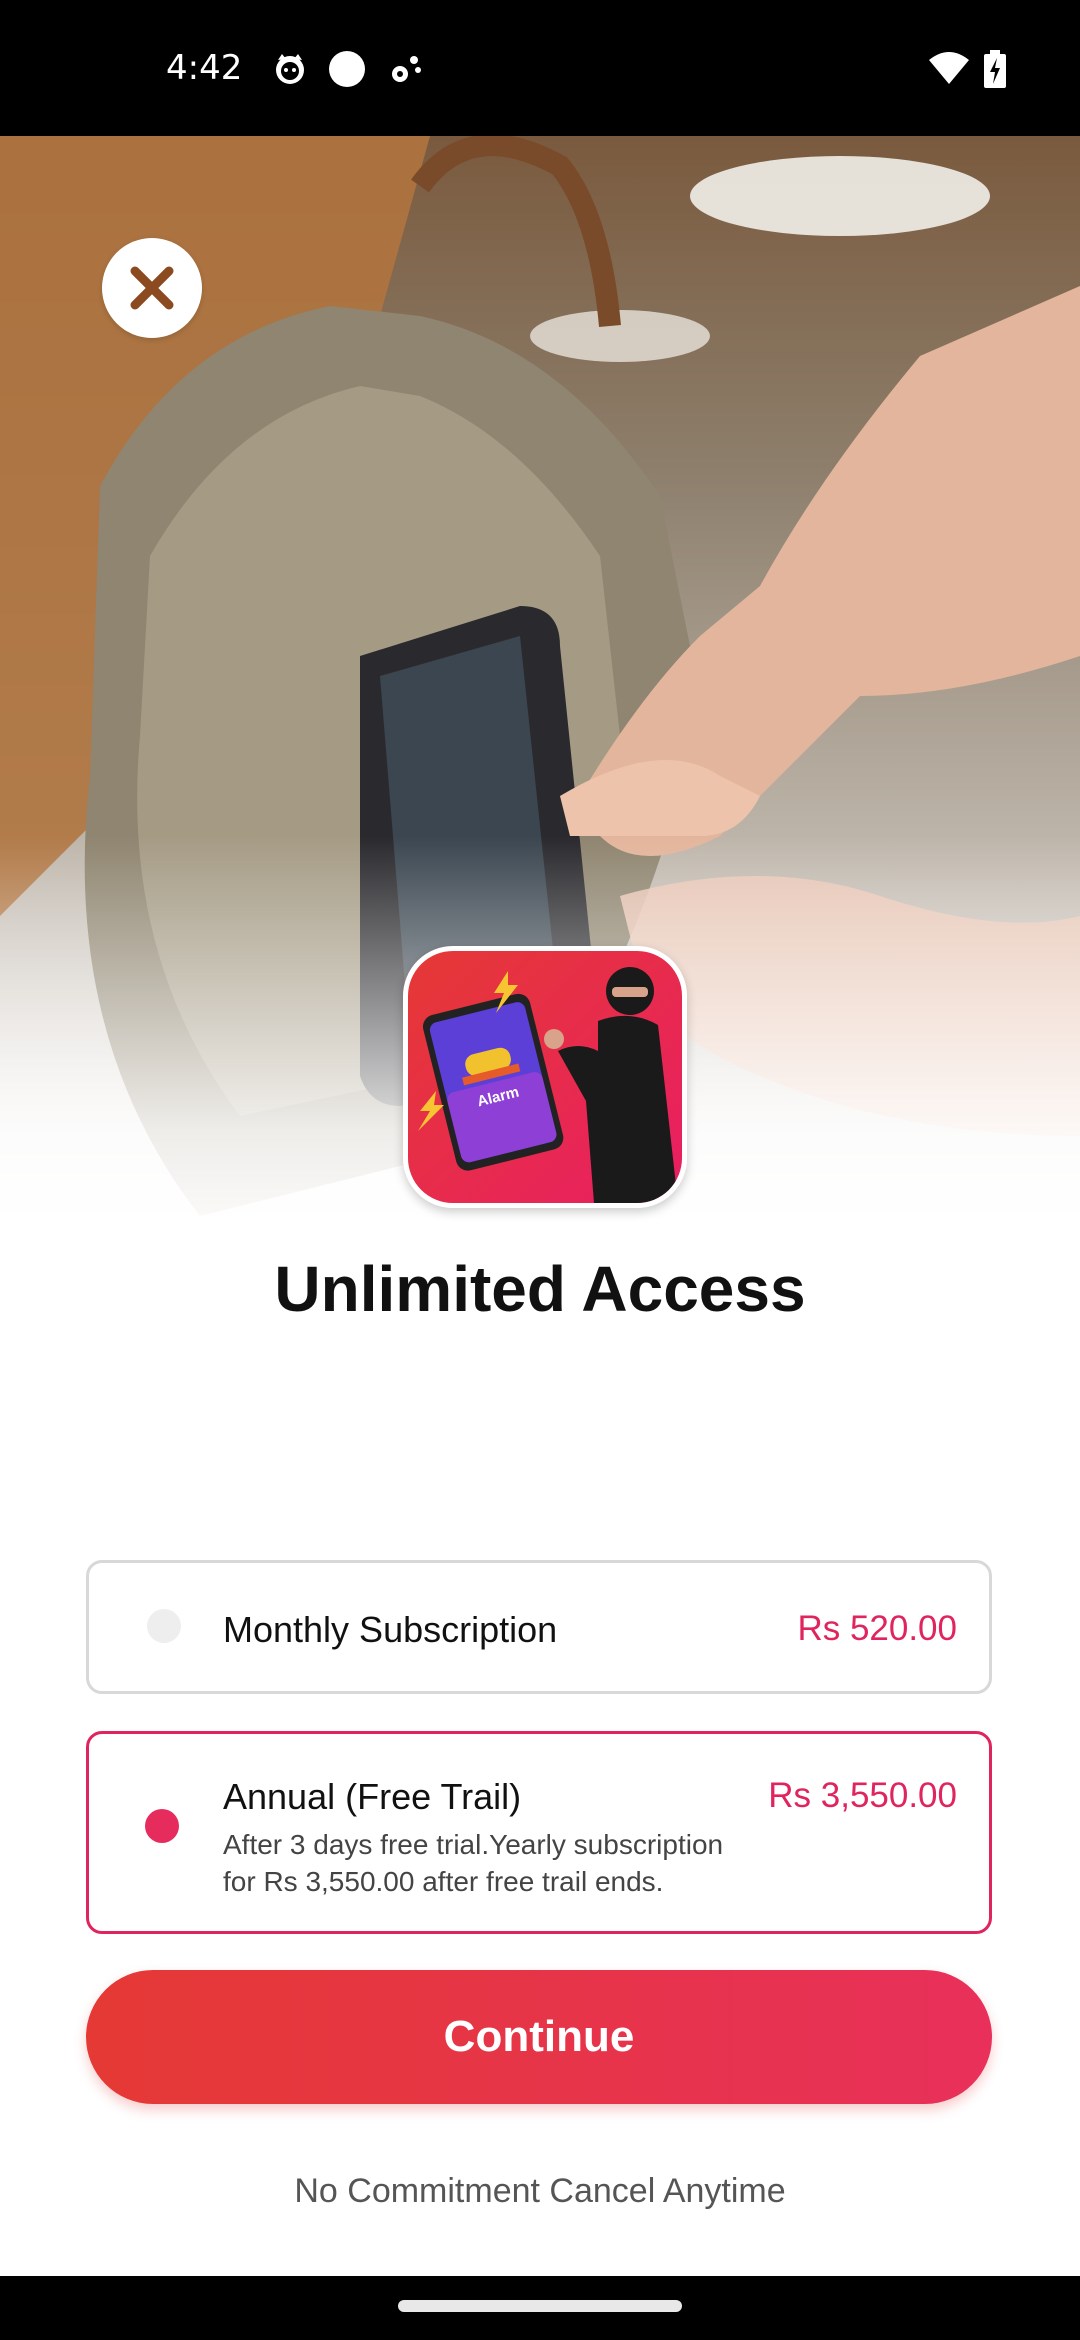 The width and height of the screenshot is (1080, 2340). I want to click on home-gesture-handle, so click(540, 2306).